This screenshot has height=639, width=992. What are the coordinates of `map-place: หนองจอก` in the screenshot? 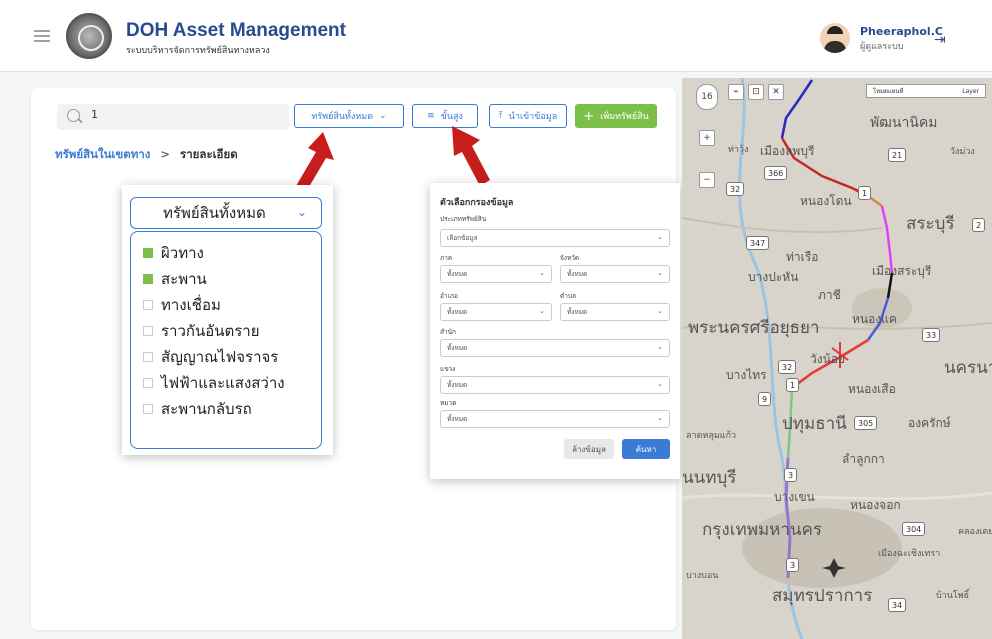 It's located at (875, 505).